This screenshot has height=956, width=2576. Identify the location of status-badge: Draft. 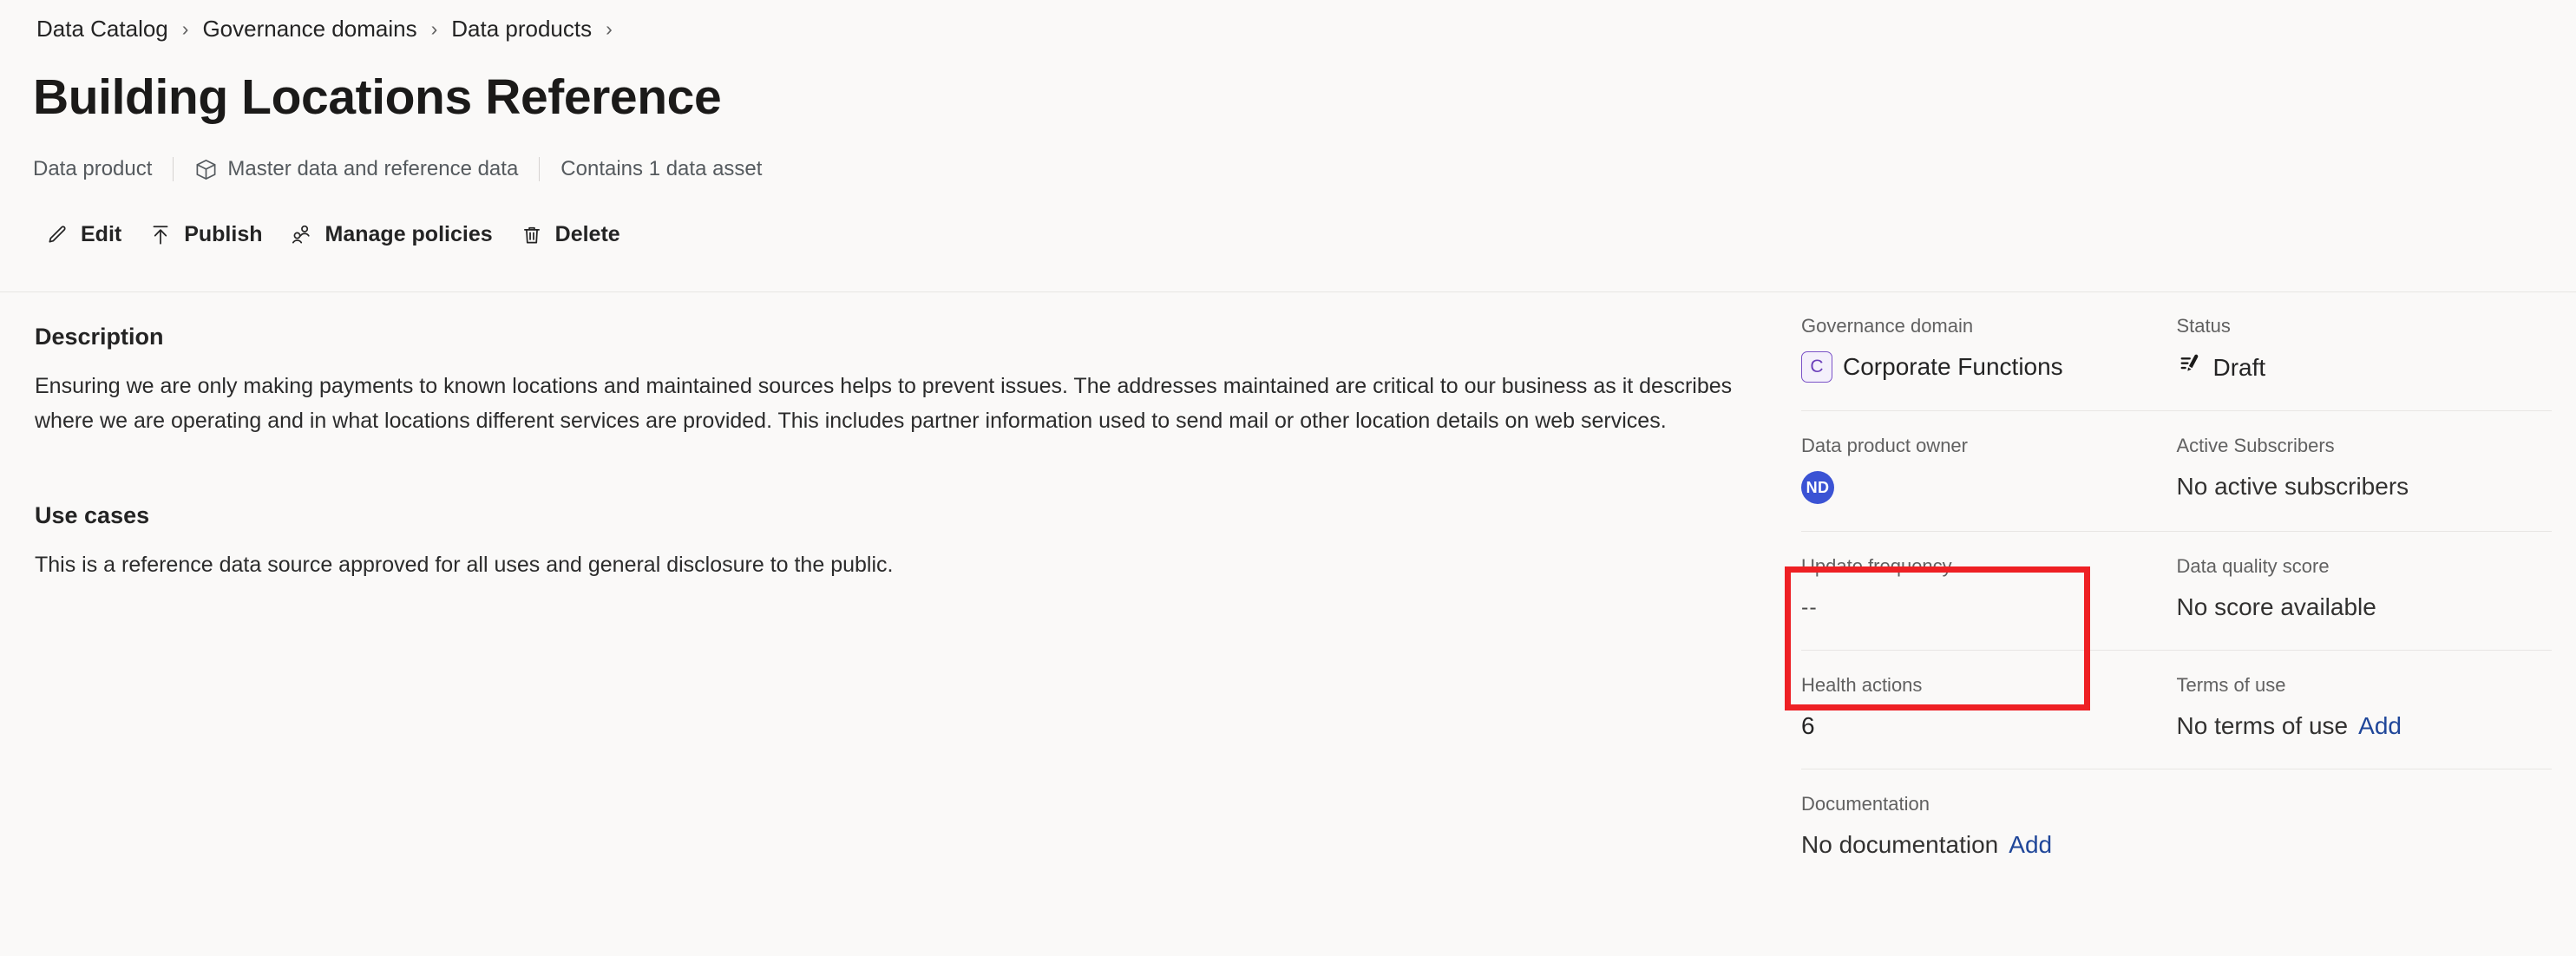
(2358, 367).